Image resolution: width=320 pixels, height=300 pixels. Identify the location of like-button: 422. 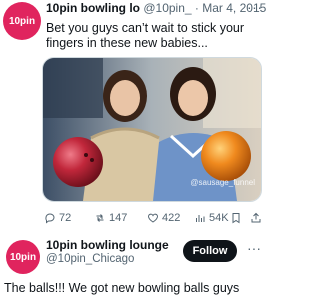
(163, 218).